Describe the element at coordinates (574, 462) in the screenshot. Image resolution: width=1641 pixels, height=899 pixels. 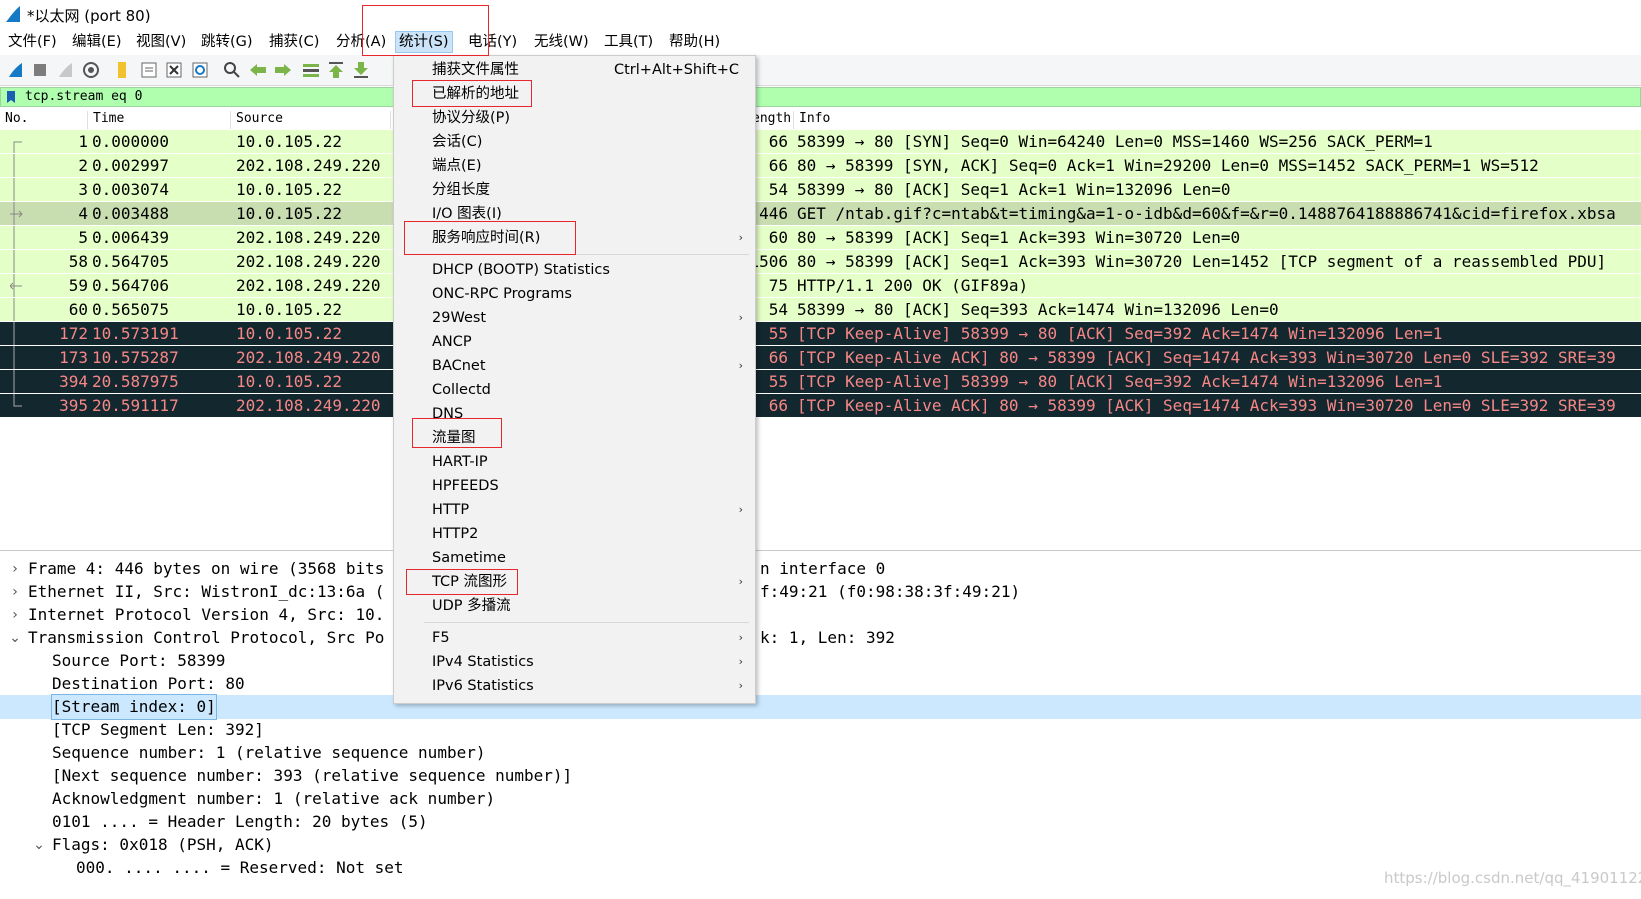
I see `stats-menu-item: HART-IP` at that location.